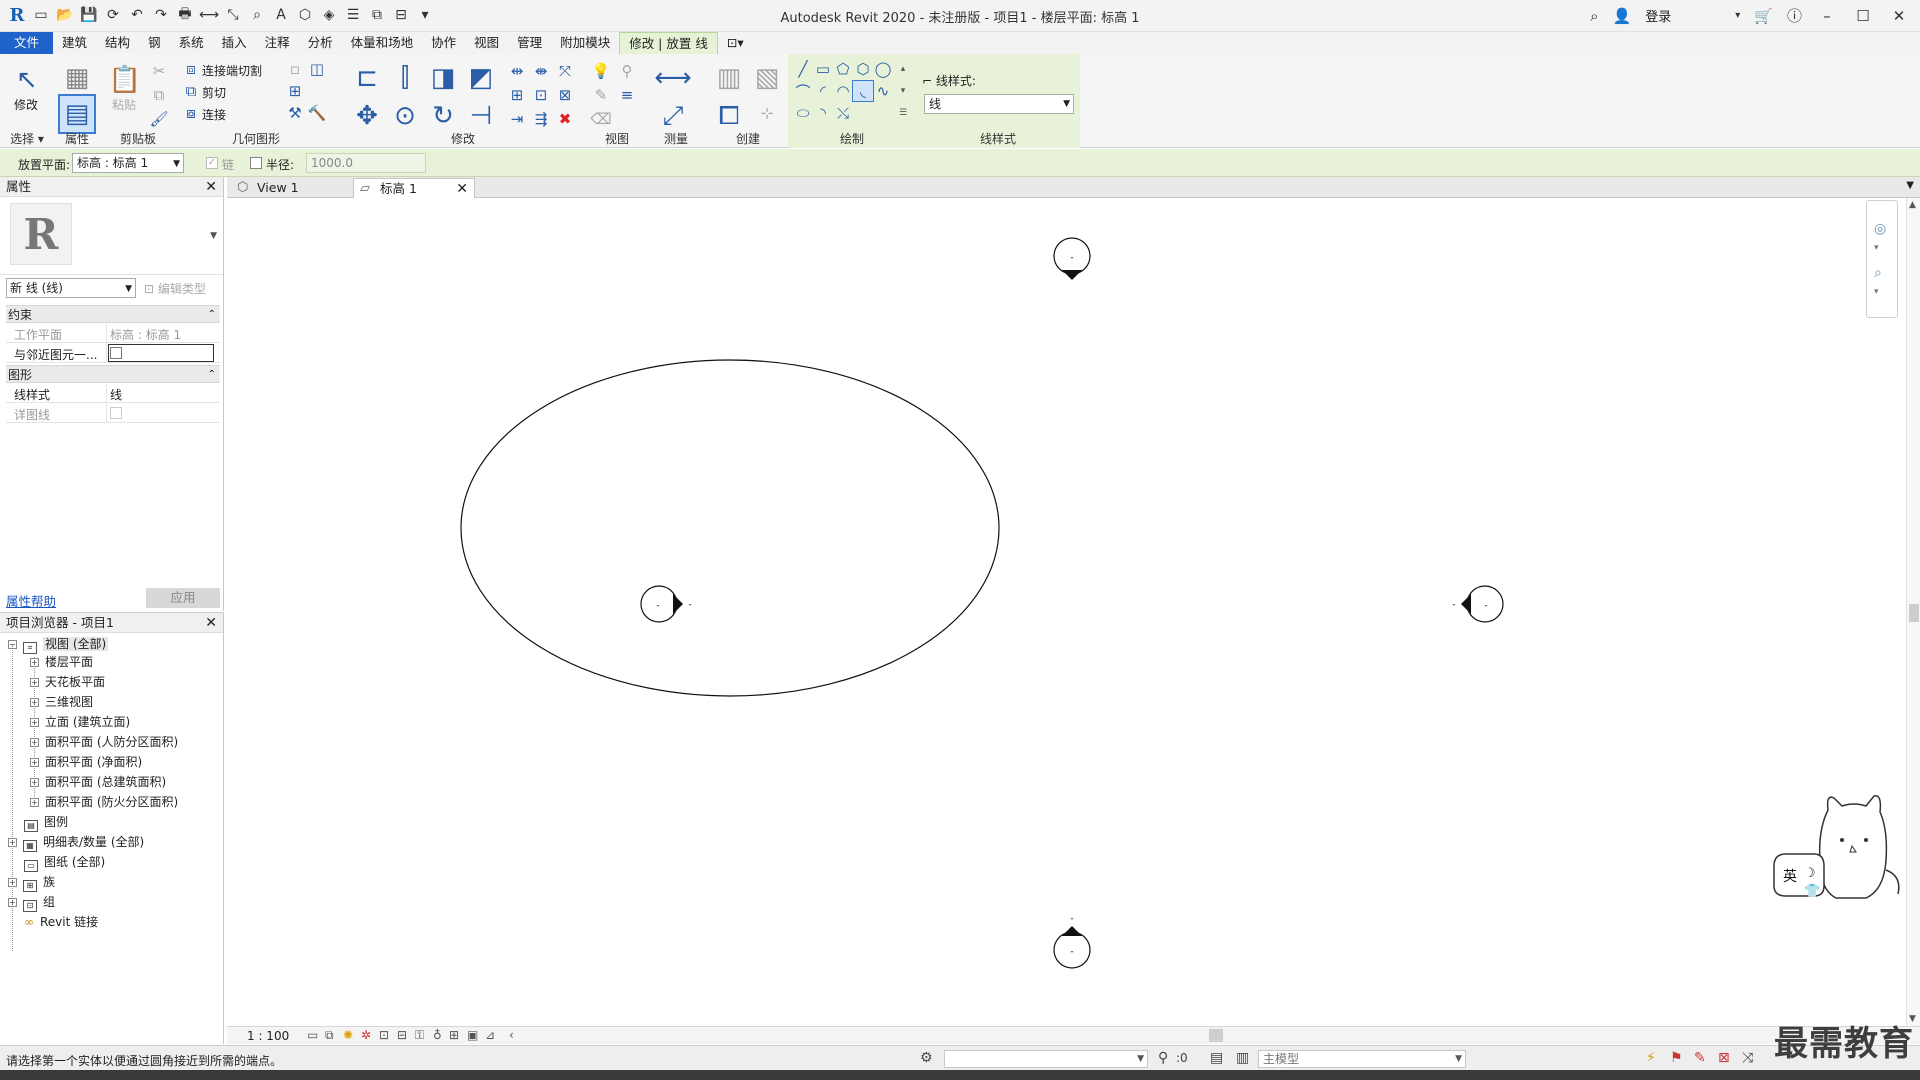 Image resolution: width=1920 pixels, height=1080 pixels. What do you see at coordinates (673, 78) in the screenshot?
I see `measure-distance-icon: ⟷` at bounding box center [673, 78].